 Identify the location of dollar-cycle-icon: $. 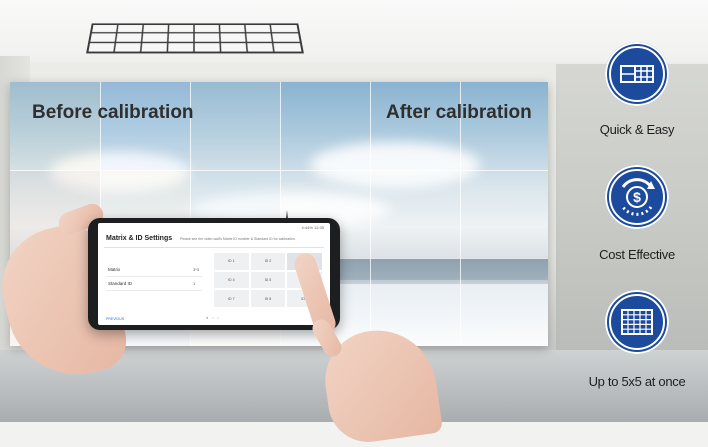
(637, 197).